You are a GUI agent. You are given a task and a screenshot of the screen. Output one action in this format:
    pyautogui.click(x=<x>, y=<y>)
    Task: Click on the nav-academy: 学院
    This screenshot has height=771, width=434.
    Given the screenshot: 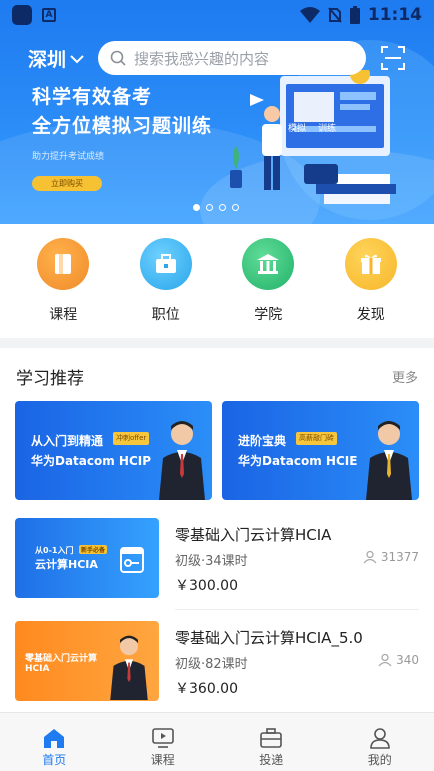 What is the action you would take?
    pyautogui.click(x=268, y=281)
    